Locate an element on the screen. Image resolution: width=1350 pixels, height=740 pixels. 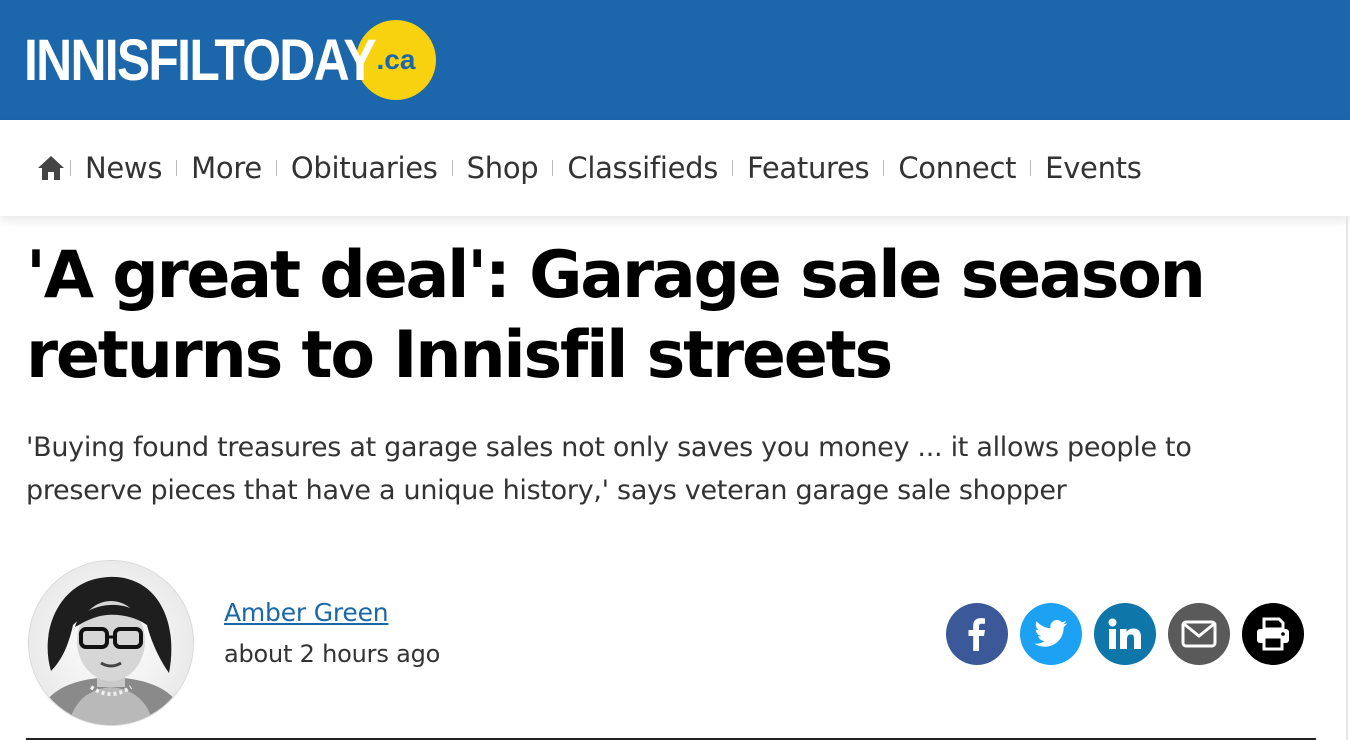
author-avatar is located at coordinates (111, 643).